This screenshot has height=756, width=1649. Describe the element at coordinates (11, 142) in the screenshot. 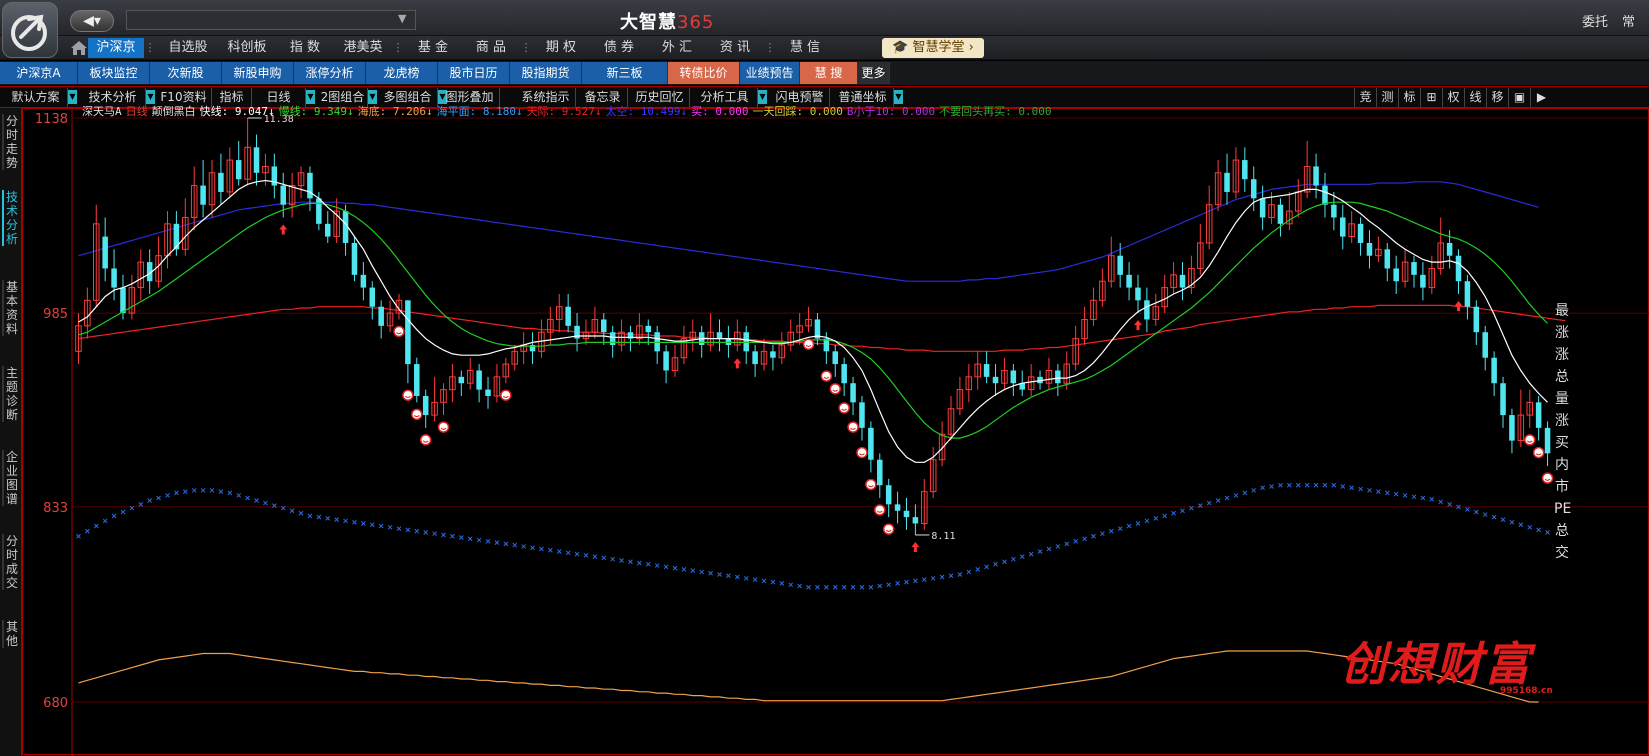

I see `left-tab-0: 分时走势` at that location.